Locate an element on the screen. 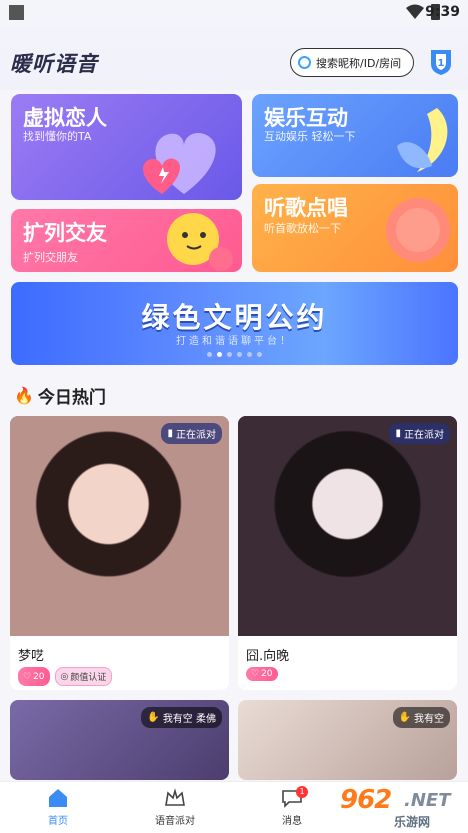  promo-banner: 绿色文明公约 打造和谐语聊平台！ is located at coordinates (234, 323).